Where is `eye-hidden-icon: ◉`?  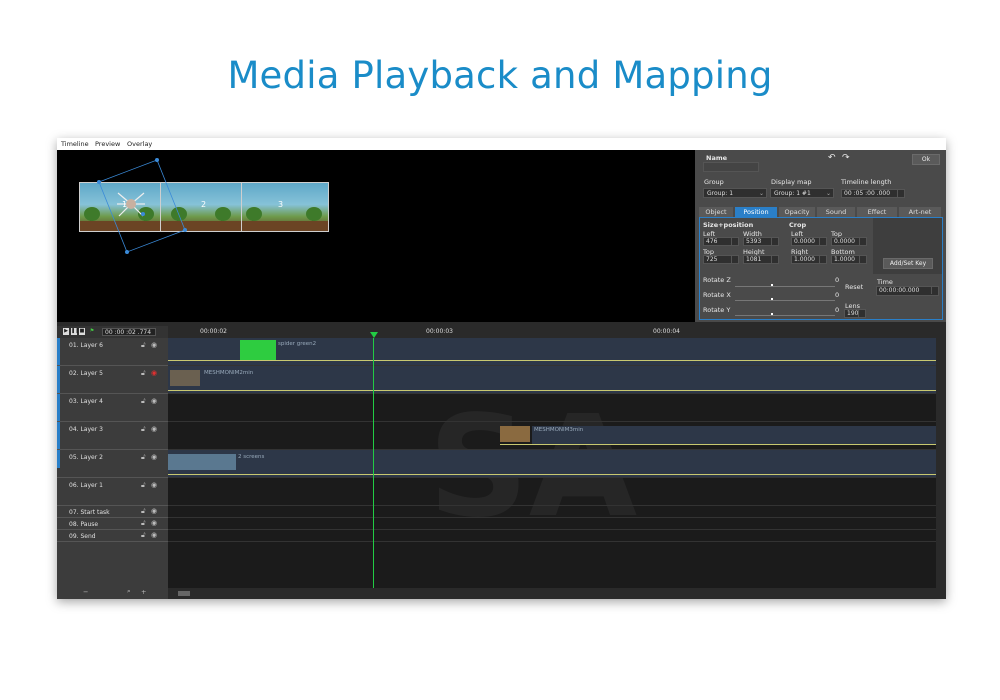
eye-hidden-icon: ◉ is located at coordinates (154, 373).